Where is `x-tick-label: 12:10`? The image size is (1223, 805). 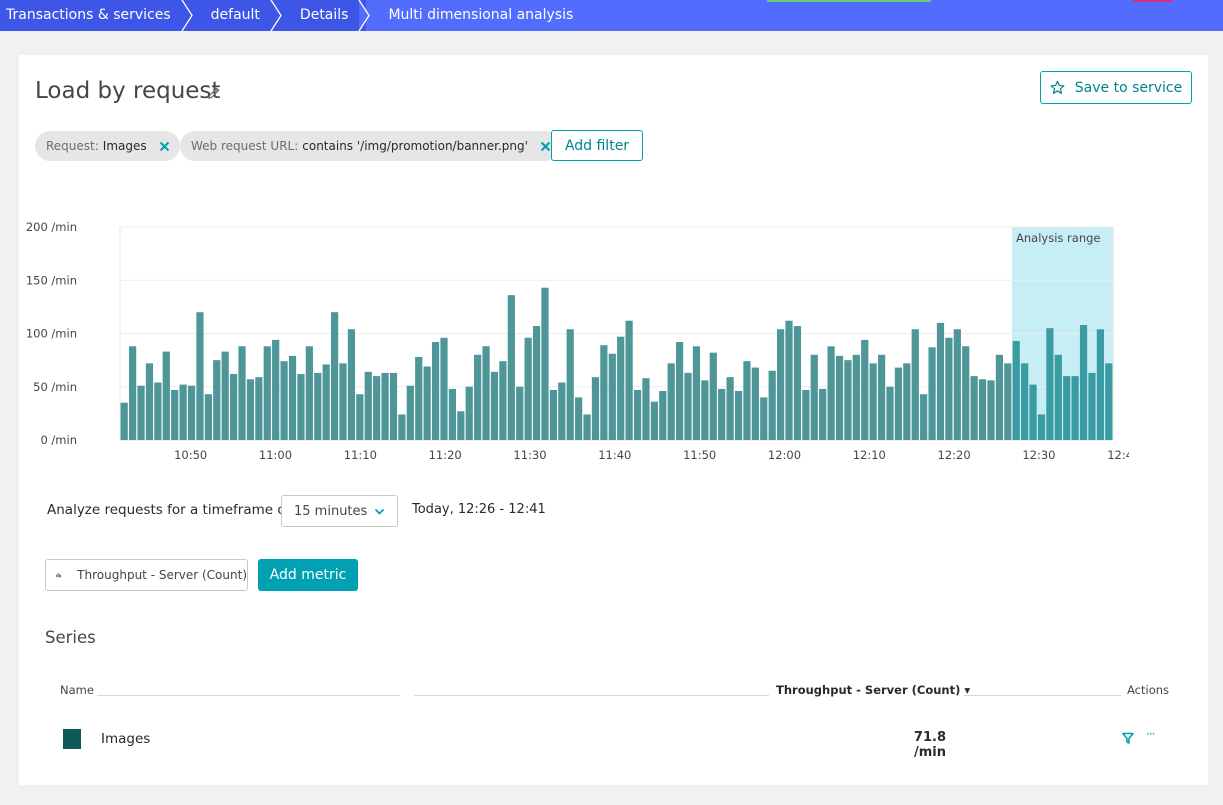 x-tick-label: 12:10 is located at coordinates (869, 455).